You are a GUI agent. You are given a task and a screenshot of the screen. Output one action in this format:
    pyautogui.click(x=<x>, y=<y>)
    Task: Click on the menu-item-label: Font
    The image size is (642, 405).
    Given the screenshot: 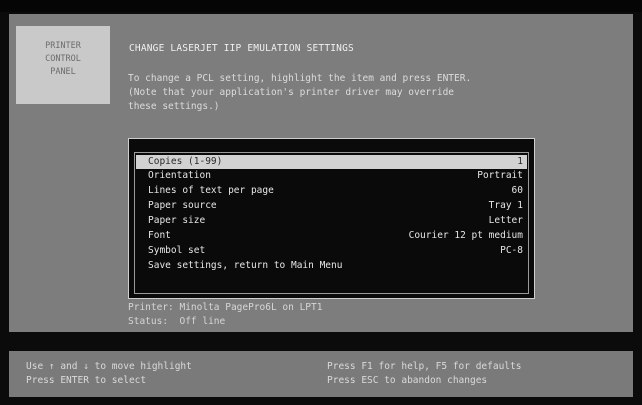 What is the action you would take?
    pyautogui.click(x=159, y=235)
    